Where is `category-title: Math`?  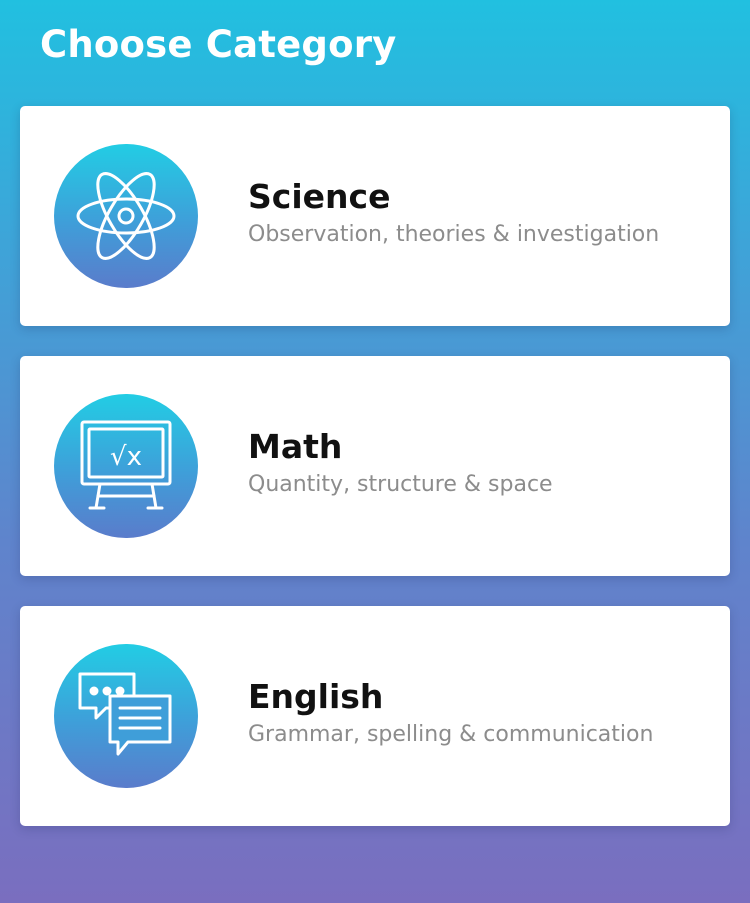
category-title: Math is located at coordinates (295, 446).